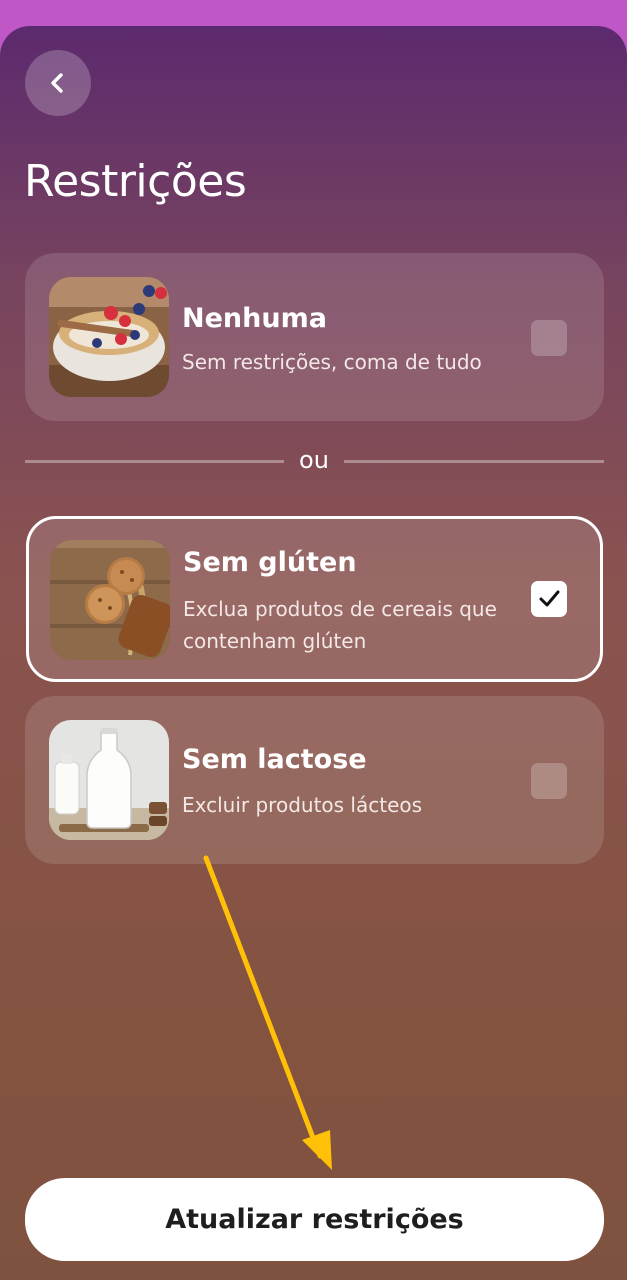  Describe the element at coordinates (154, 461) in the screenshot. I see `separator-line-left` at that location.